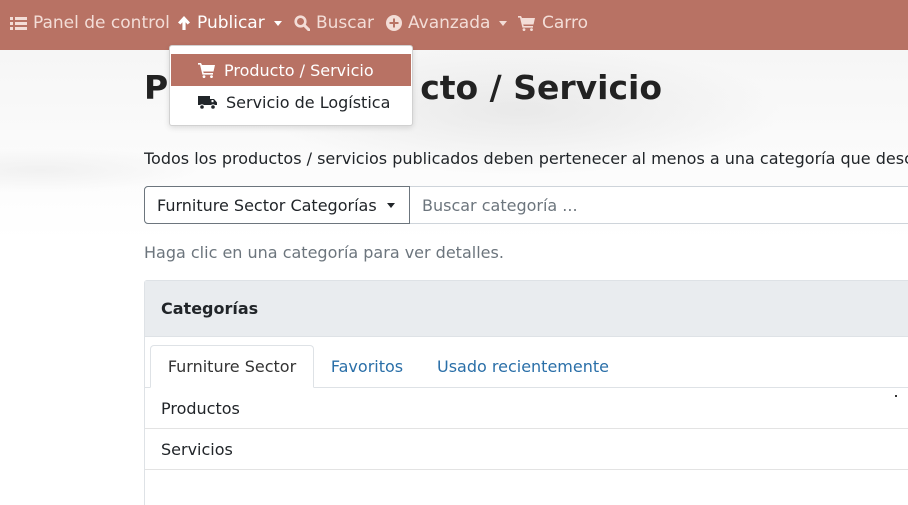 Image resolution: width=908 pixels, height=505 pixels. I want to click on category-search-input, so click(659, 205).